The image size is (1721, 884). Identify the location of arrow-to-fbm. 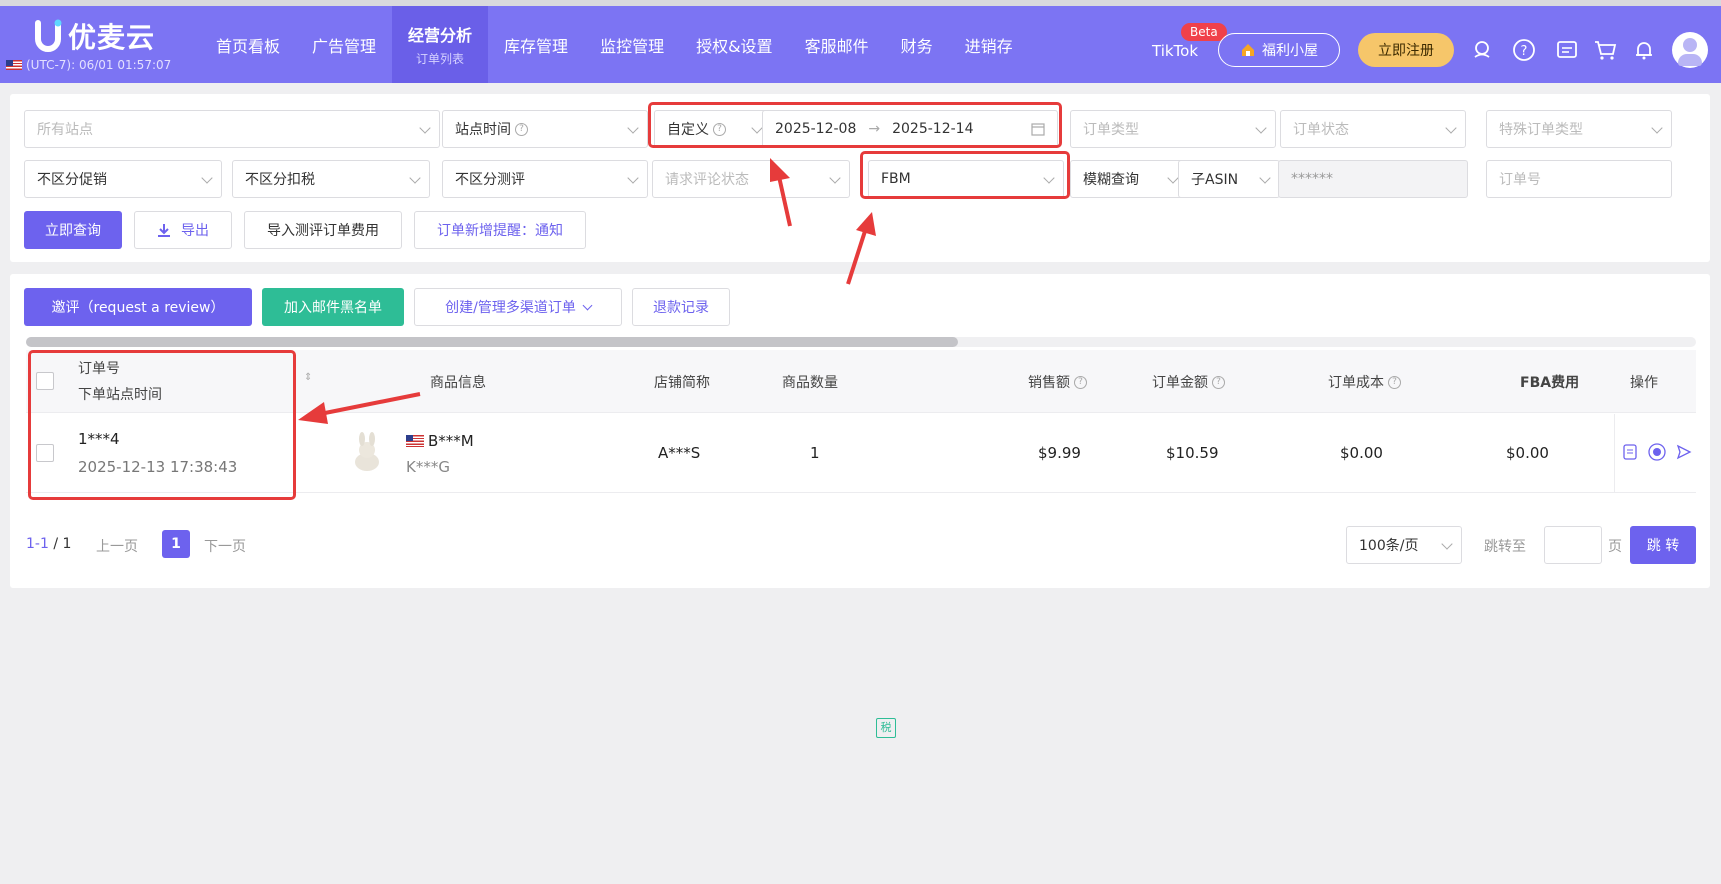
(861, 248).